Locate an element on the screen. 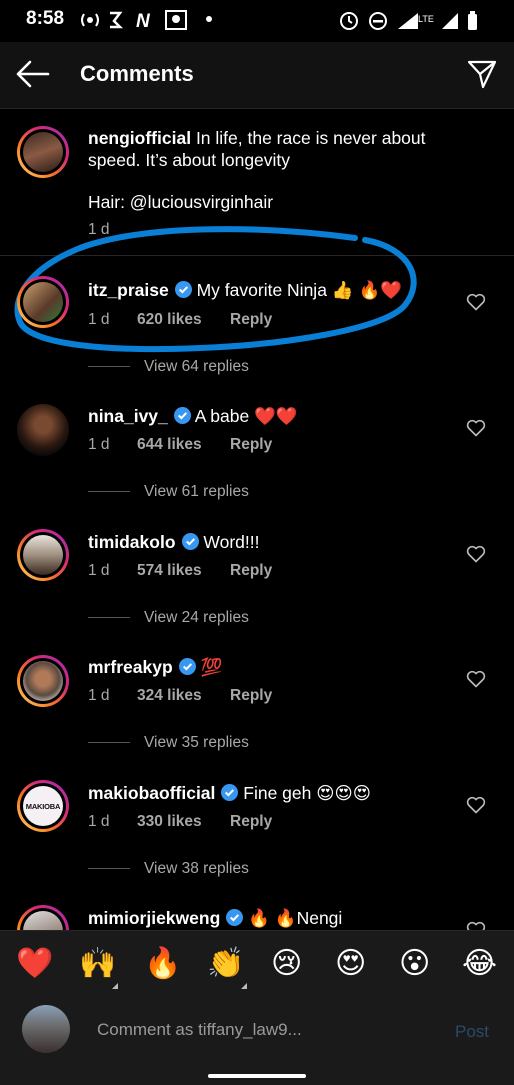 Image resolution: width=514 pixels, height=1085 pixels. likes-count: 330 likes is located at coordinates (169, 822).